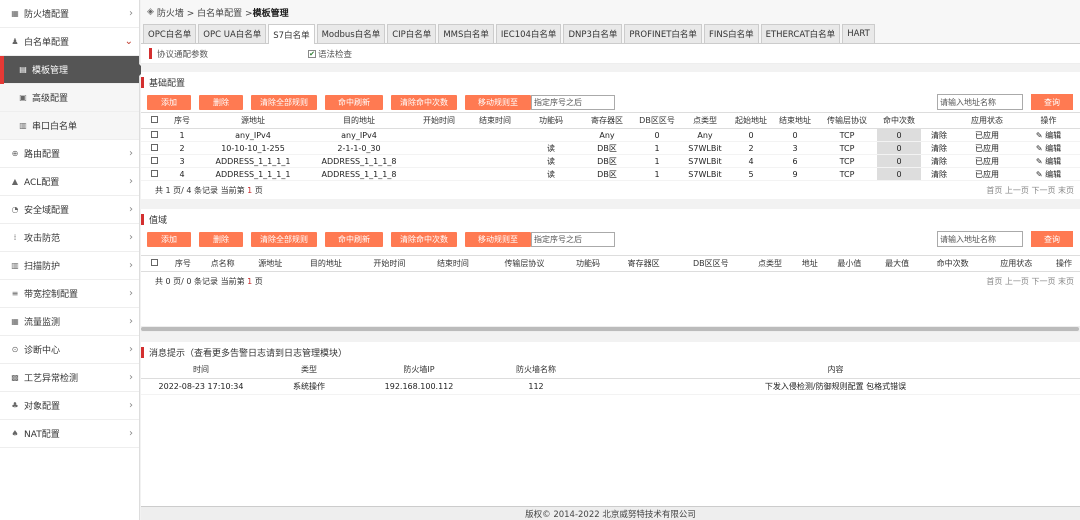 The image size is (1080, 520). I want to click on sidebar-item: ♠ NAT配置 ›, so click(69, 434).